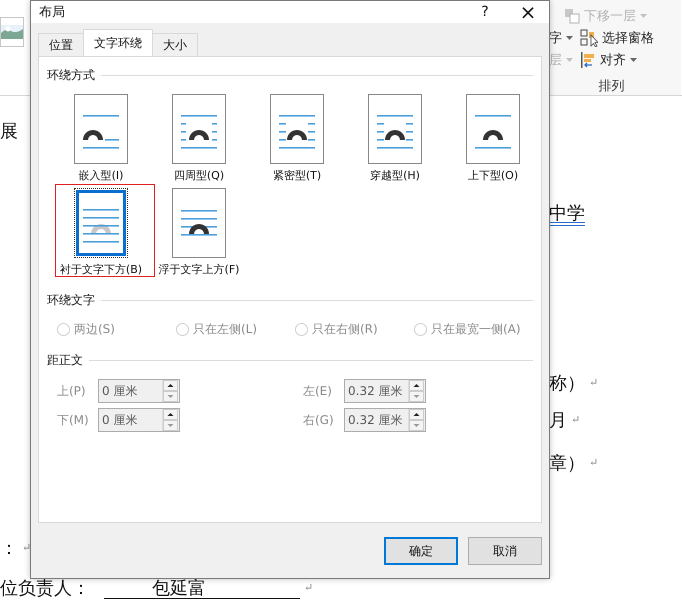  What do you see at coordinates (567, 463) in the screenshot?
I see `document-text: 章）` at bounding box center [567, 463].